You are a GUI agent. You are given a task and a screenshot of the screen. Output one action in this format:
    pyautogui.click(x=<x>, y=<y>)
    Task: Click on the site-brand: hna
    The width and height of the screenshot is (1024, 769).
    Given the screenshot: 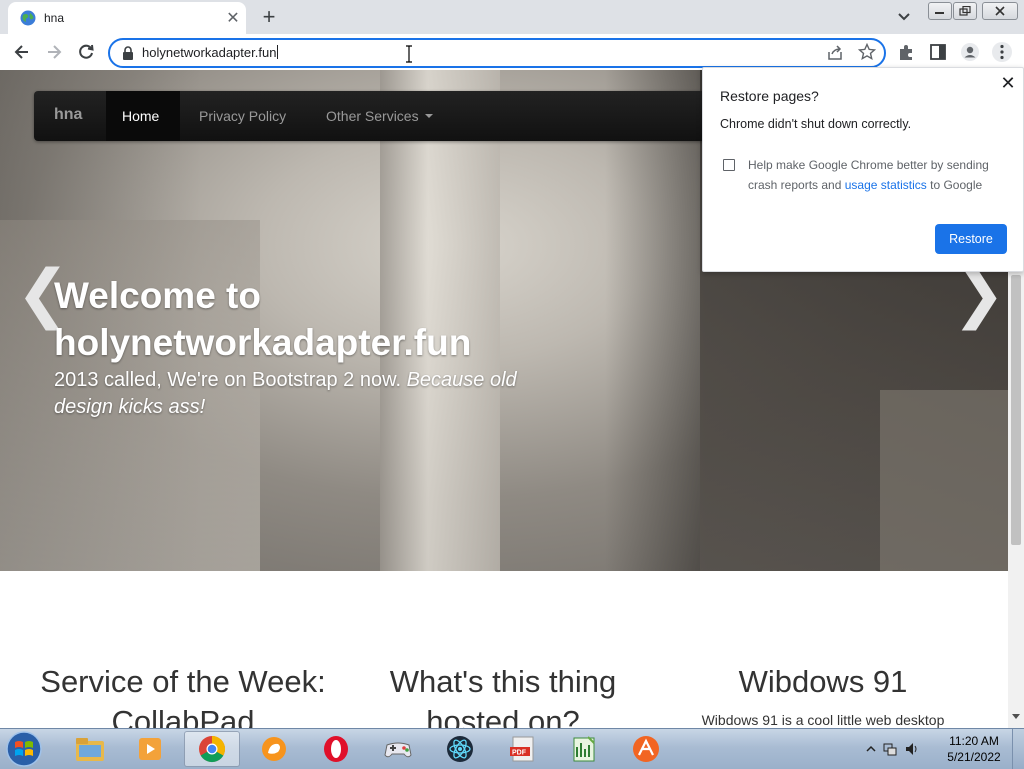 What is the action you would take?
    pyautogui.click(x=68, y=115)
    